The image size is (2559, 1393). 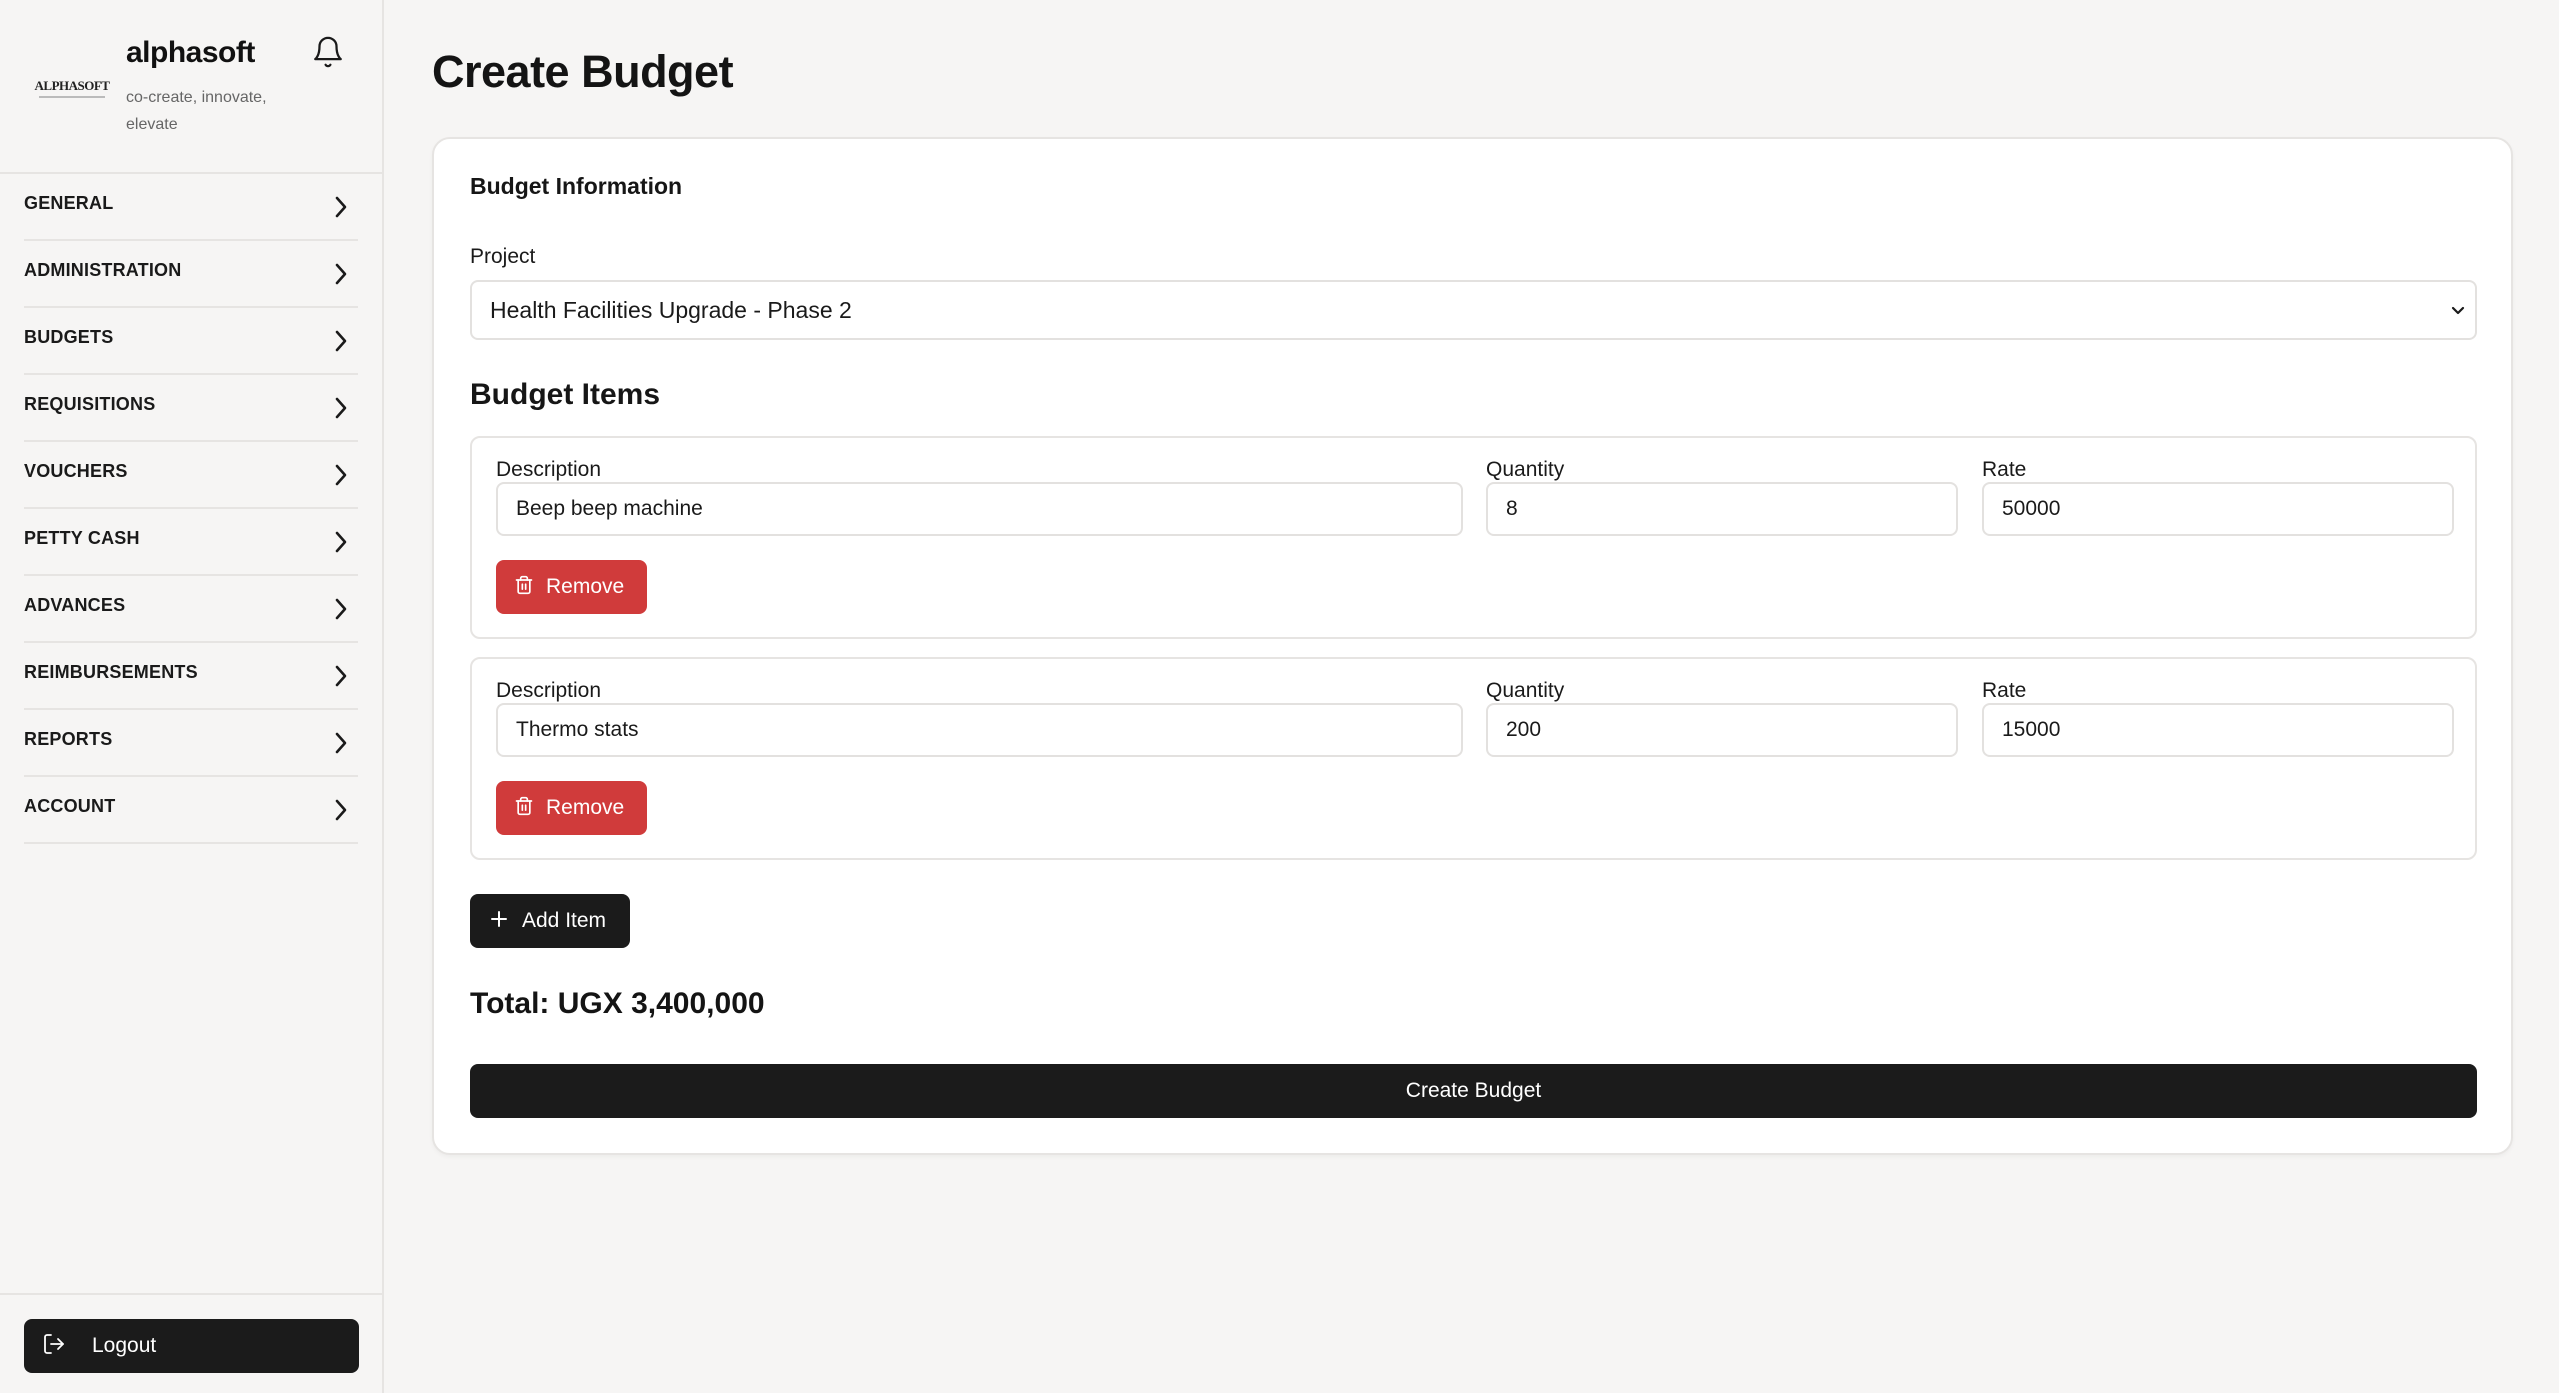 I want to click on create-budget-button: Create Budget, so click(x=1473, y=1091).